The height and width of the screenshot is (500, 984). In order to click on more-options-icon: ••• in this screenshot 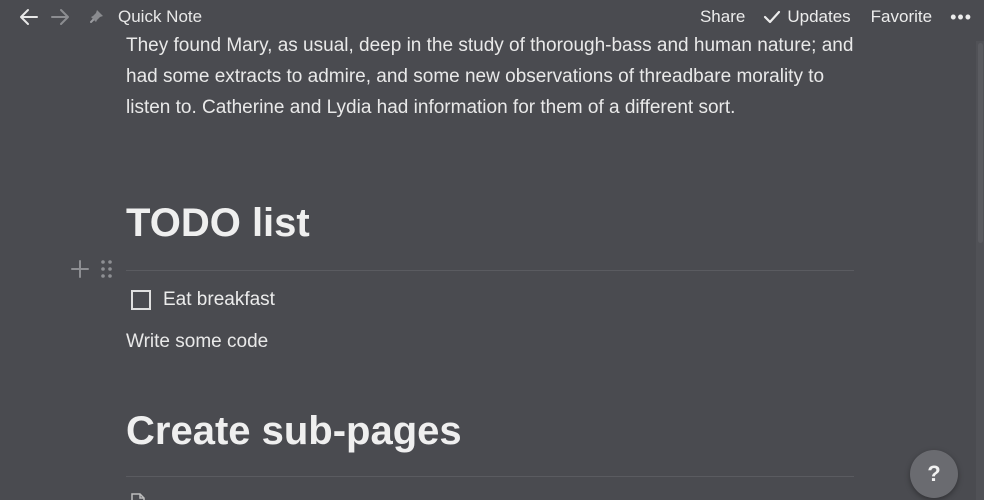, I will do `click(961, 17)`.